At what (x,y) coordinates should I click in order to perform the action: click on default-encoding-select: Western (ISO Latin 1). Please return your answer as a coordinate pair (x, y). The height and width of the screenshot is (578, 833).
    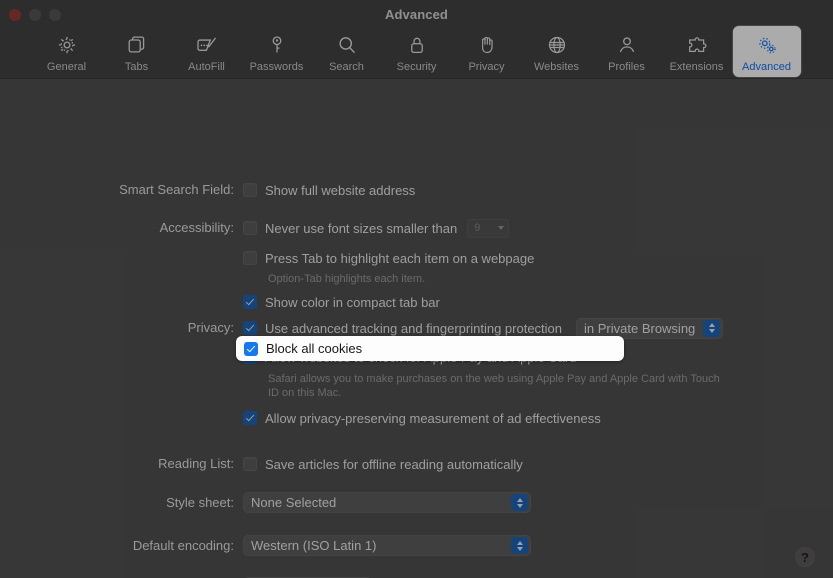
    Looking at the image, I should click on (387, 545).